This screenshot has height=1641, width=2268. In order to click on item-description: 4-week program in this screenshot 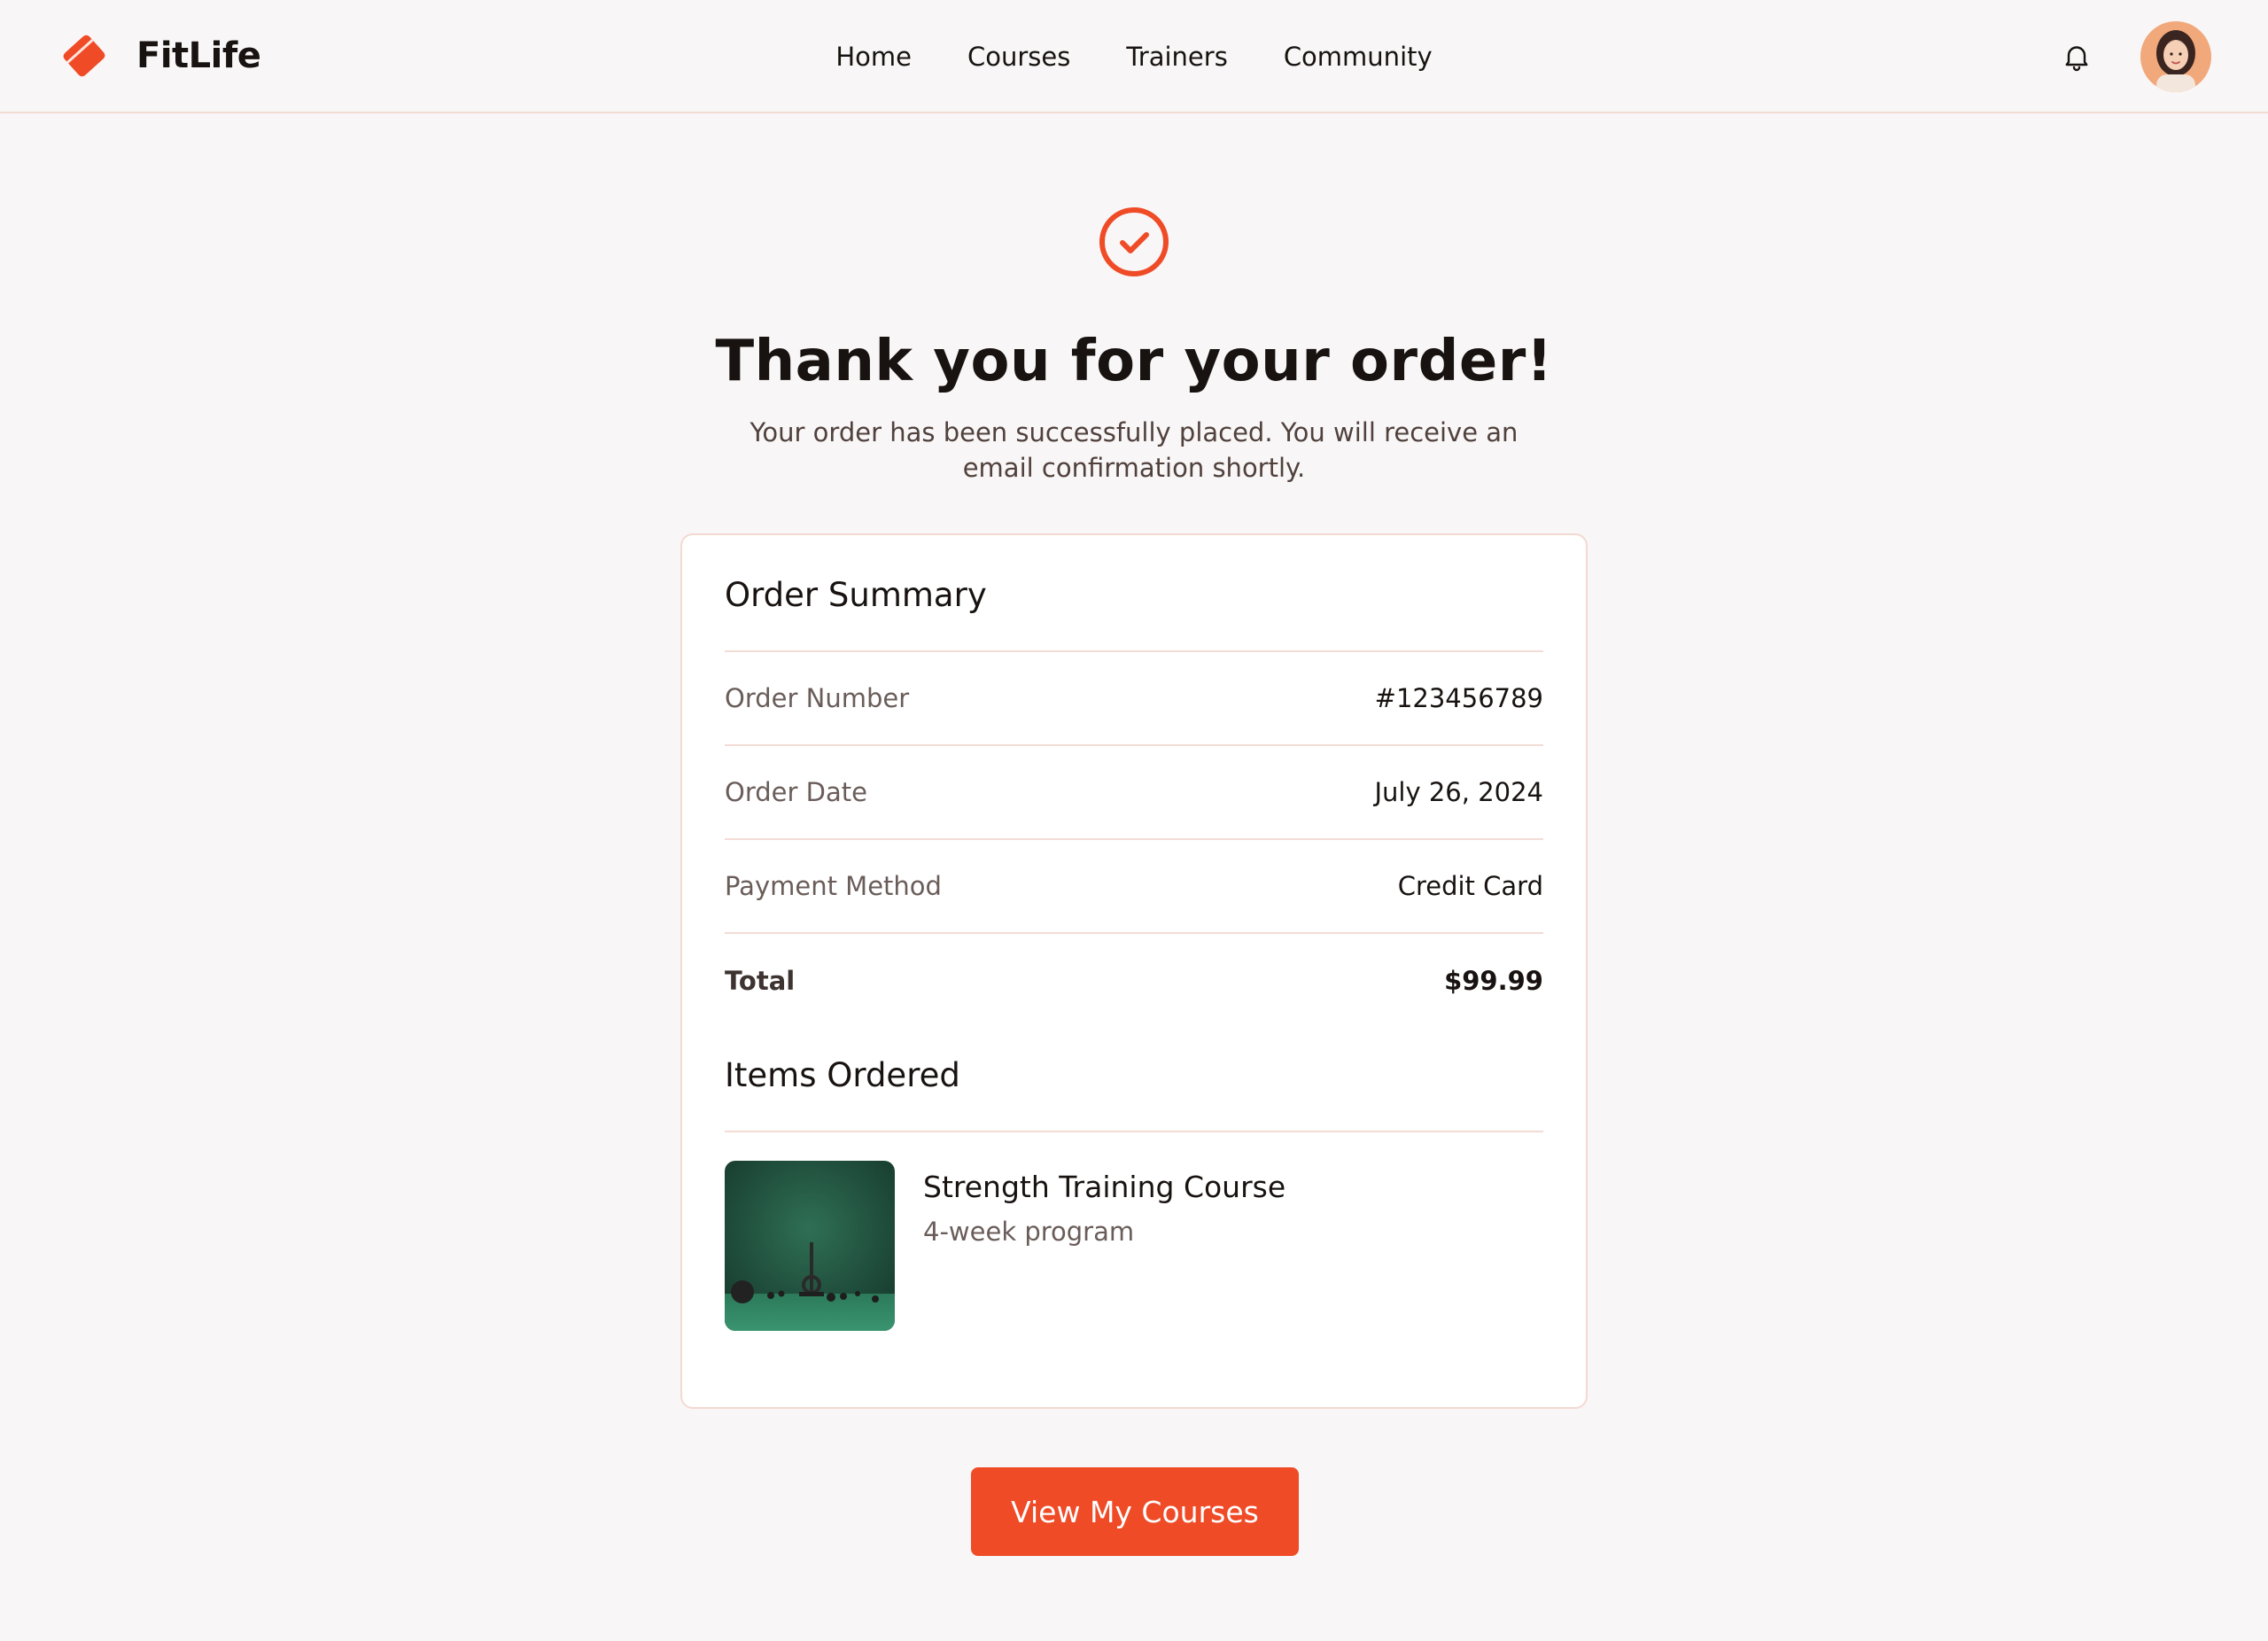, I will do `click(1029, 1232)`.